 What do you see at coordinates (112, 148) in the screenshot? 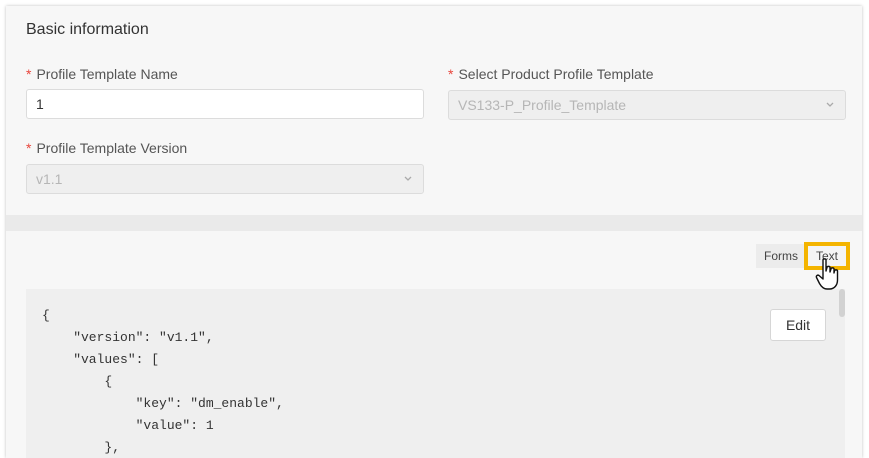
I see `profile-template-version-label-text: Profile Template Version` at bounding box center [112, 148].